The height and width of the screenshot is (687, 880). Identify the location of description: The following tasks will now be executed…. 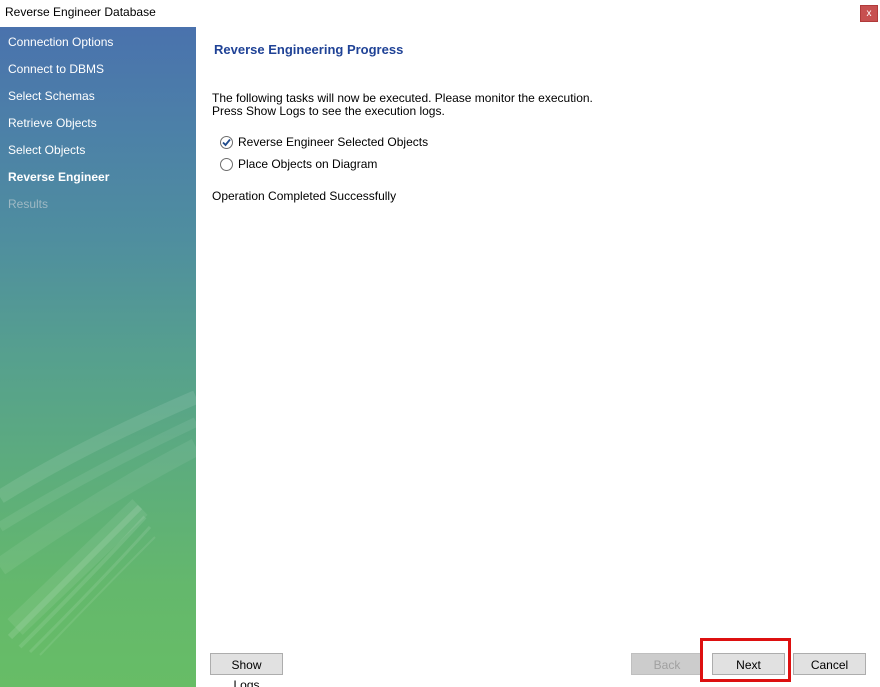
(512, 105).